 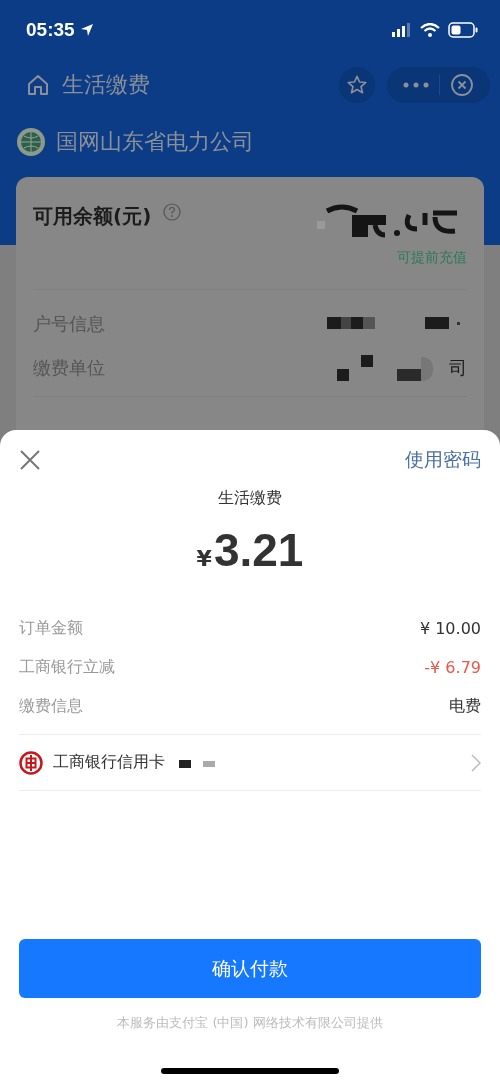 What do you see at coordinates (172, 212) in the screenshot?
I see `help-icon` at bounding box center [172, 212].